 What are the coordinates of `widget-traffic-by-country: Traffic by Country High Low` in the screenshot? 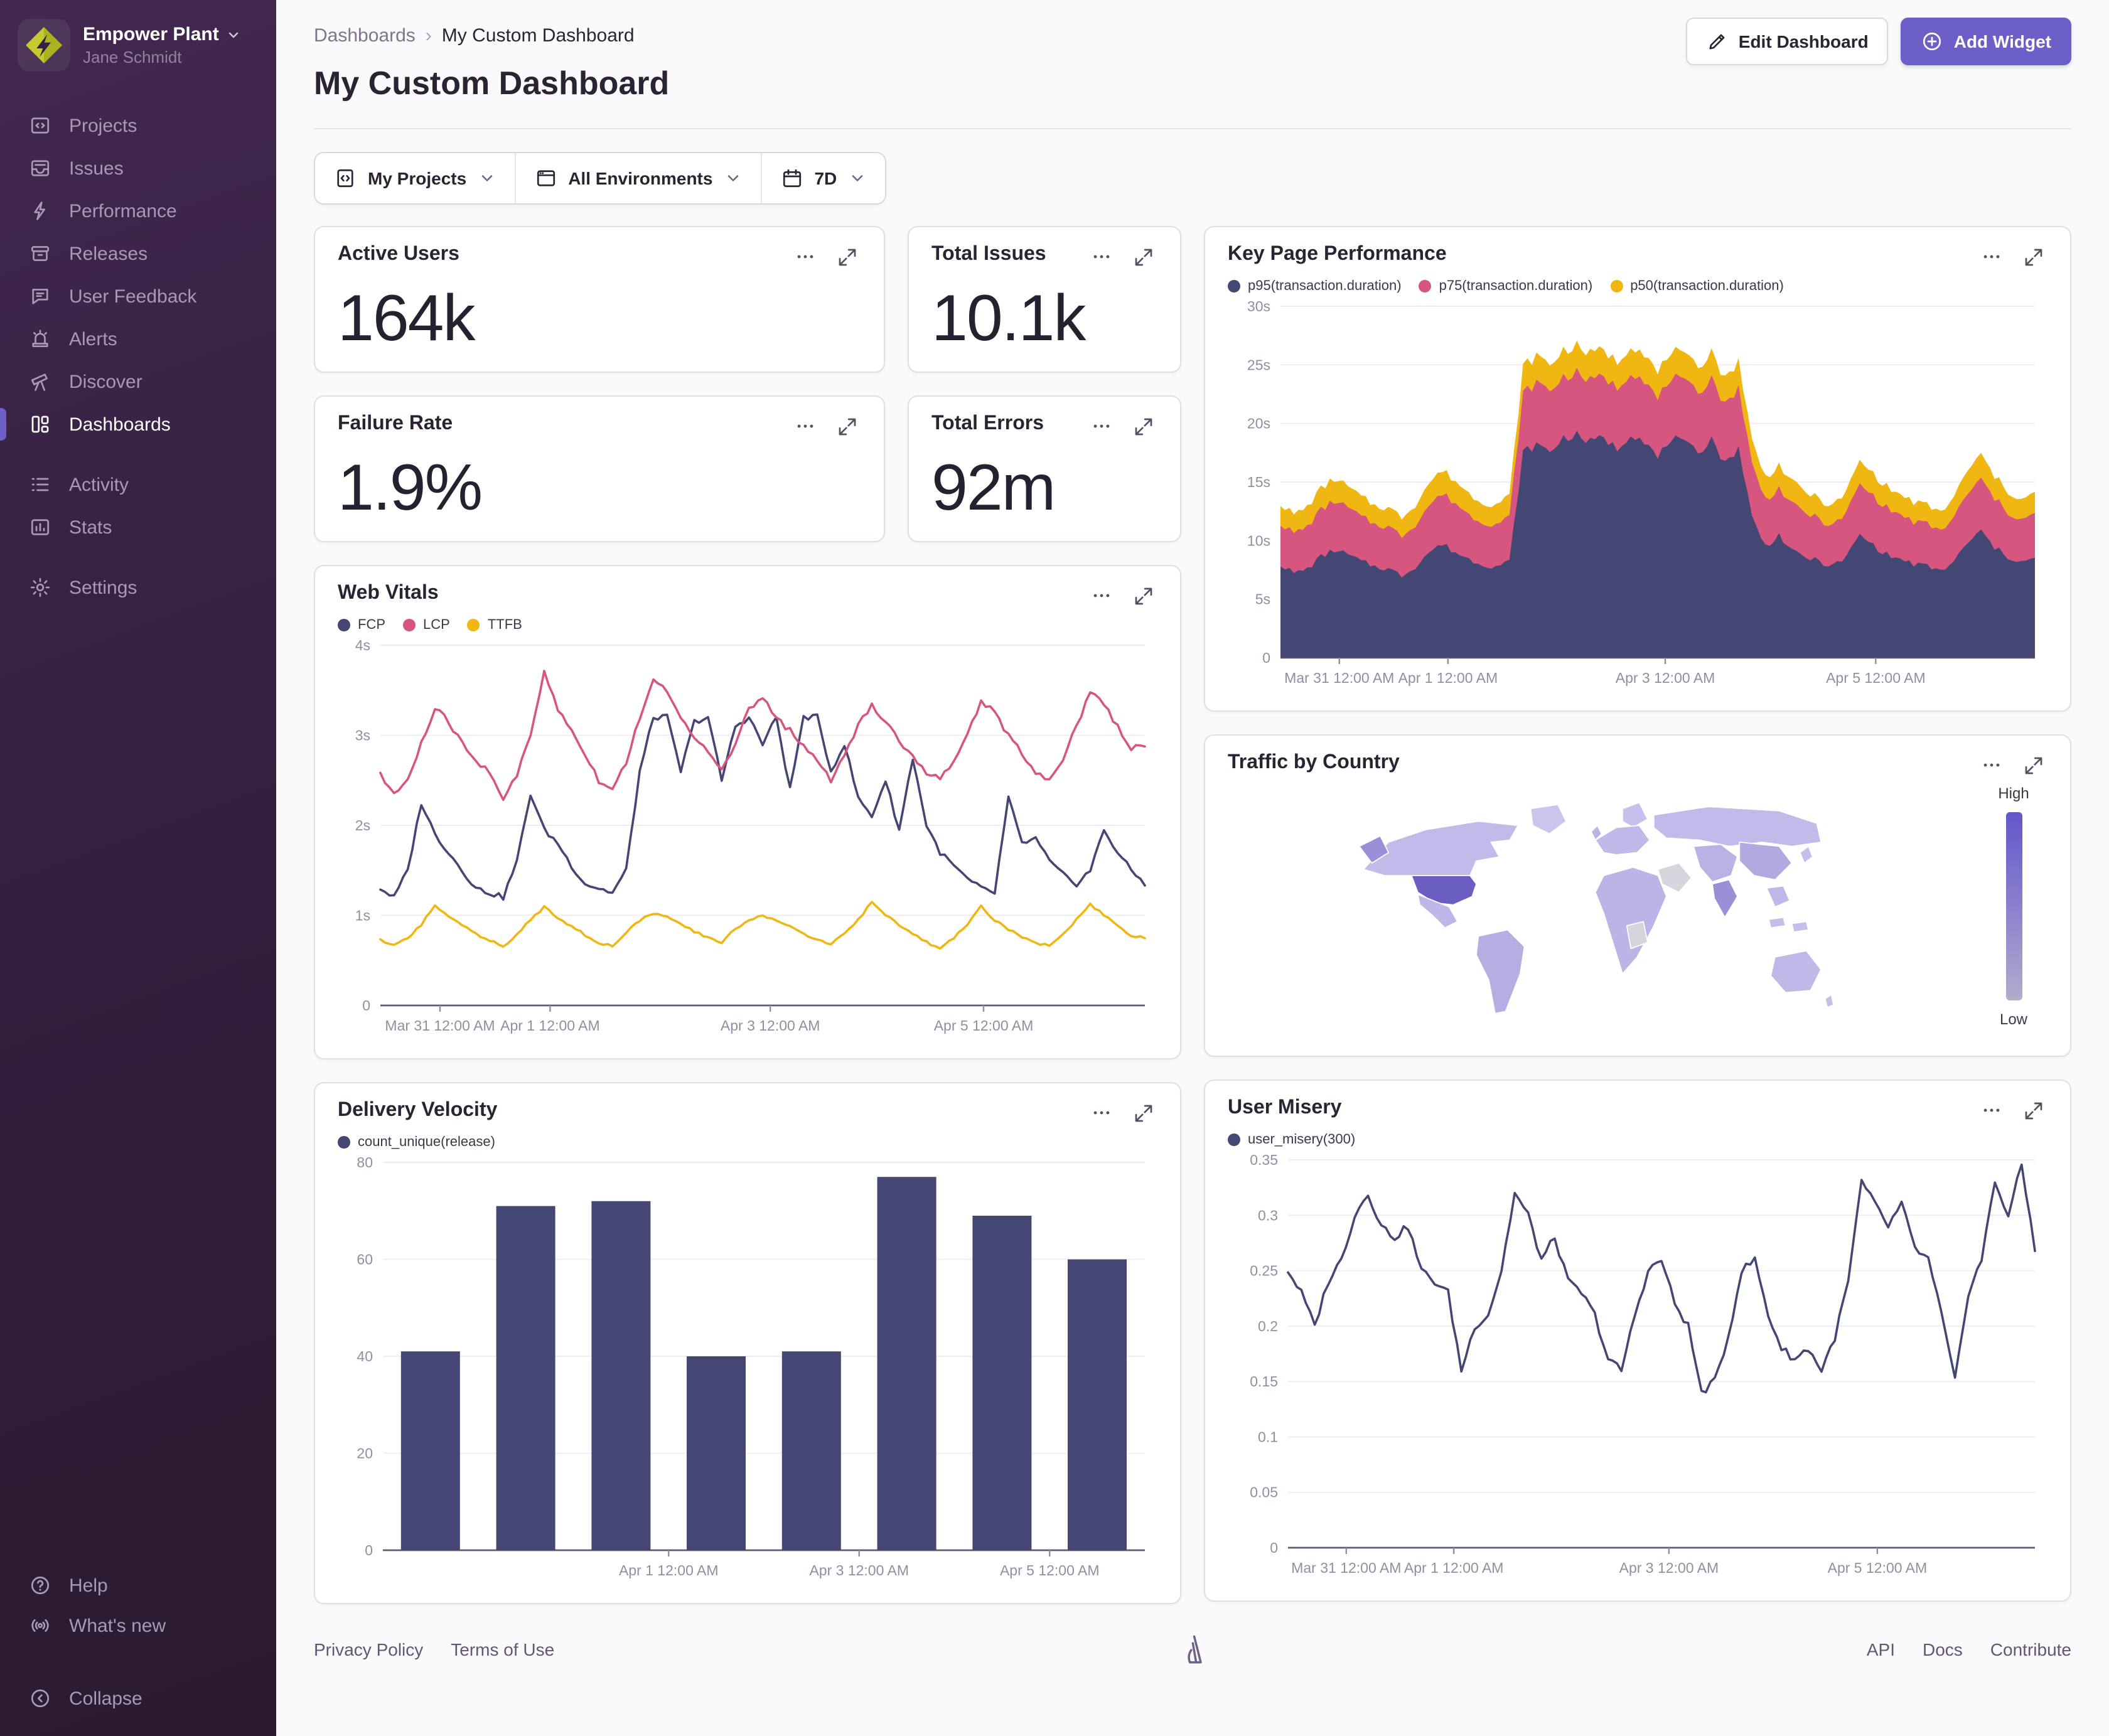 It's located at (1637, 895).